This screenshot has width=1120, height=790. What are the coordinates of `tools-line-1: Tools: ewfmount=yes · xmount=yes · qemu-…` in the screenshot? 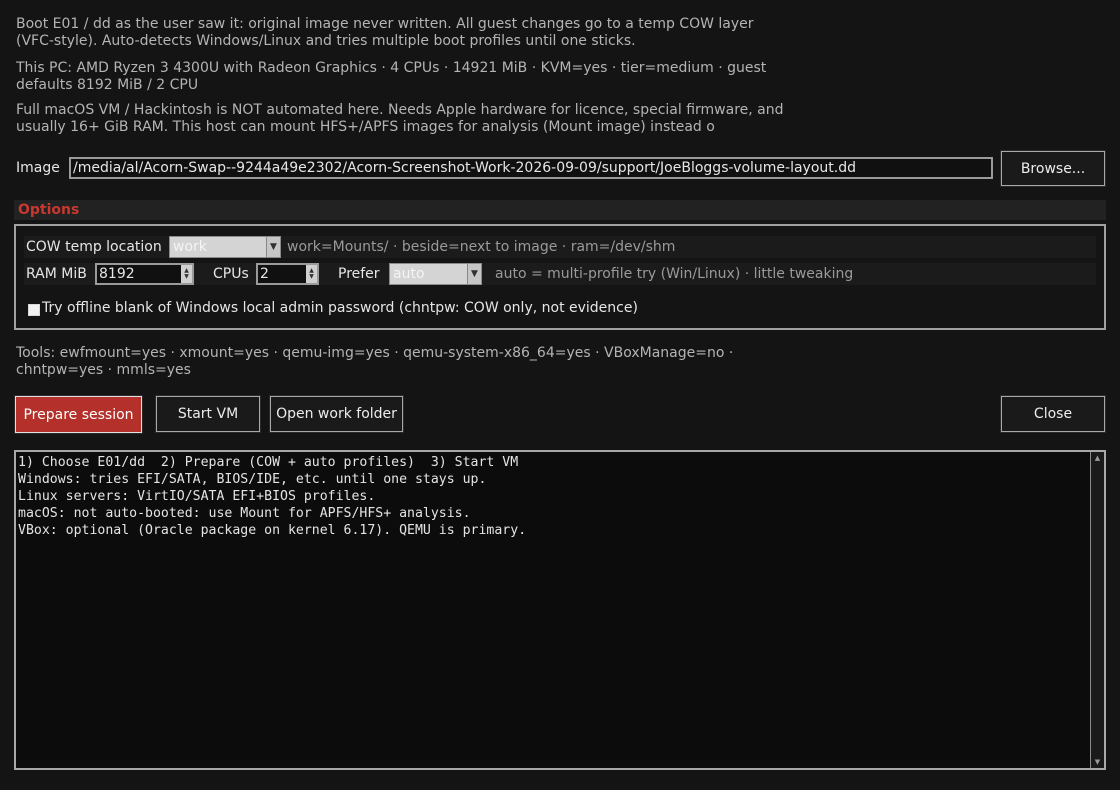 It's located at (375, 353).